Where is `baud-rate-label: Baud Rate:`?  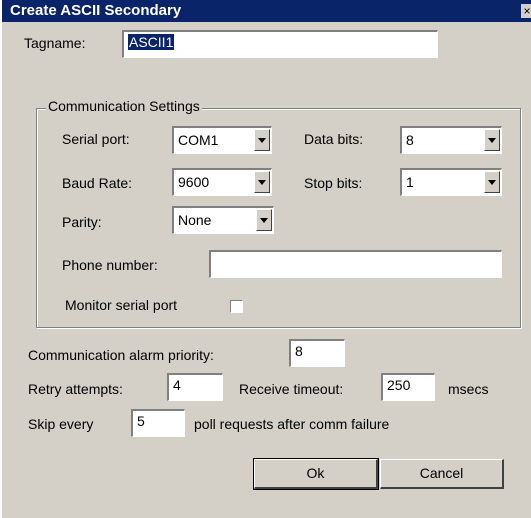 baud-rate-label: Baud Rate: is located at coordinates (97, 183).